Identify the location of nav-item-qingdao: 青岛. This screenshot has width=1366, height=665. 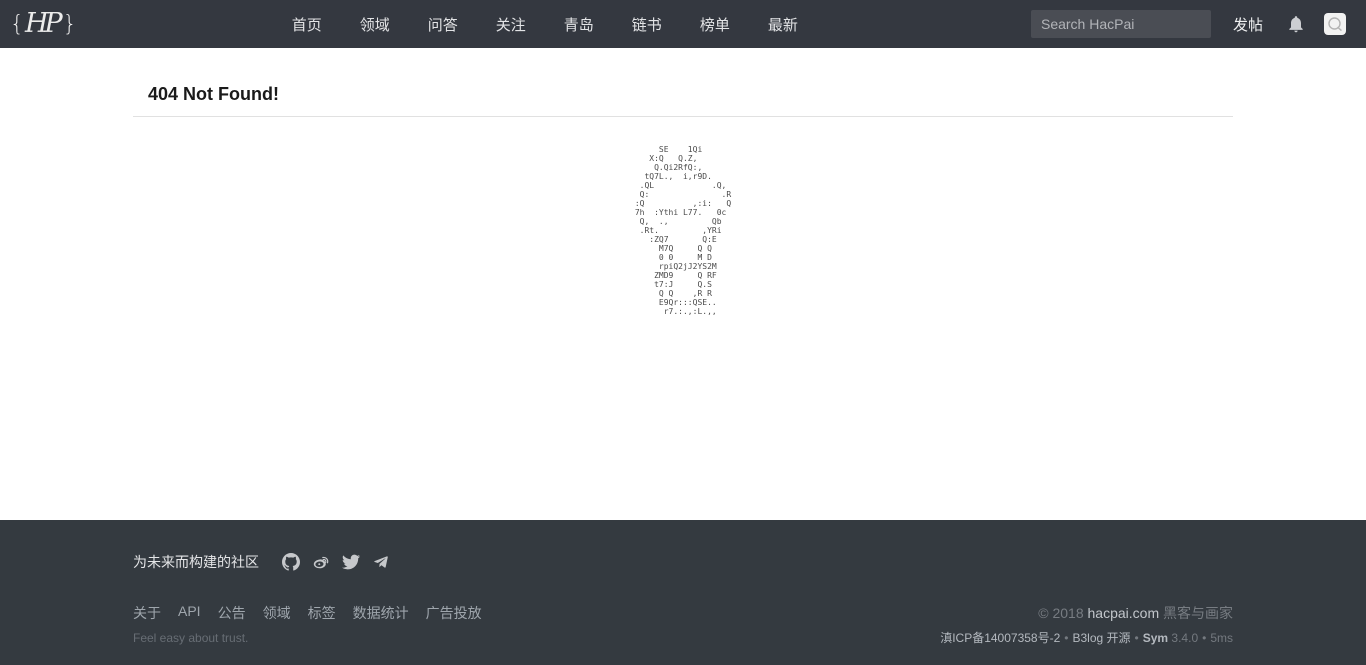
(579, 24).